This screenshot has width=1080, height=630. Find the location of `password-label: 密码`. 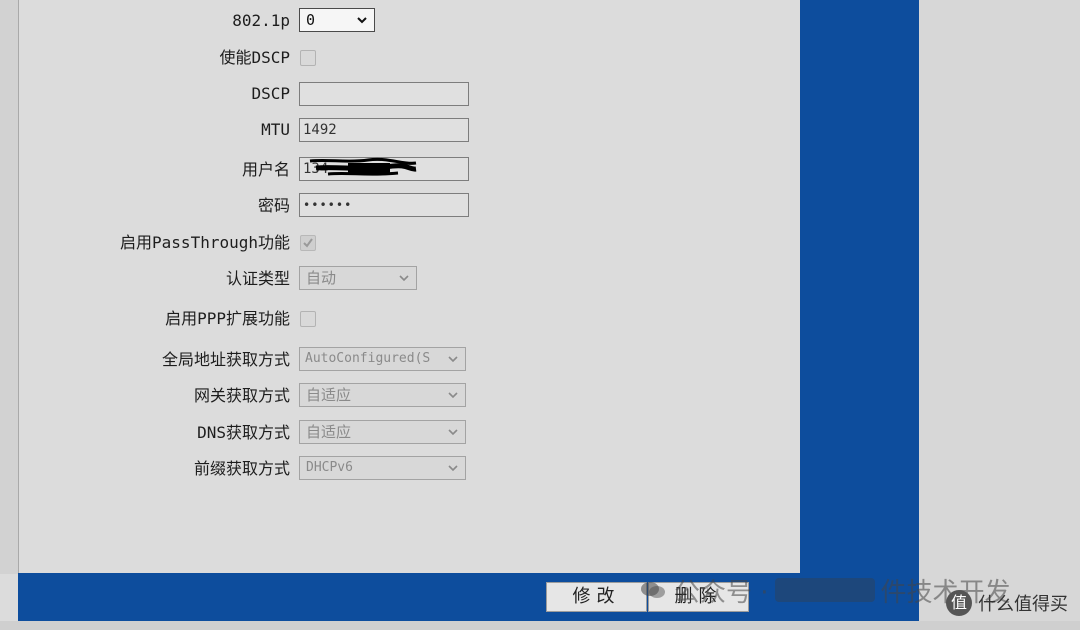

password-label: 密码 is located at coordinates (273, 205).